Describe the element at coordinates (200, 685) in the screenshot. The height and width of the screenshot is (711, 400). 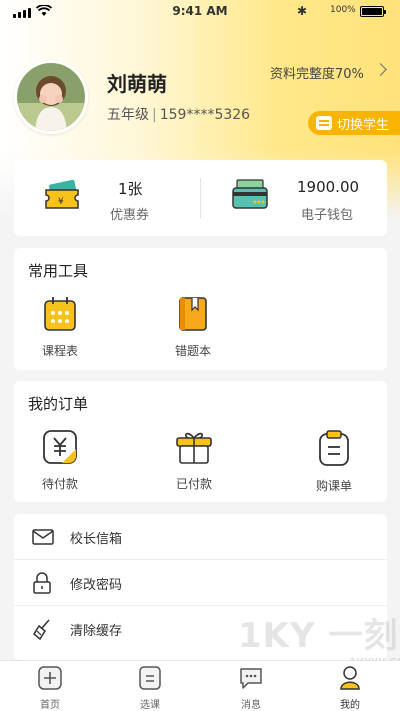
I see `tab-bar: 首页 选课 消息 我的` at that location.